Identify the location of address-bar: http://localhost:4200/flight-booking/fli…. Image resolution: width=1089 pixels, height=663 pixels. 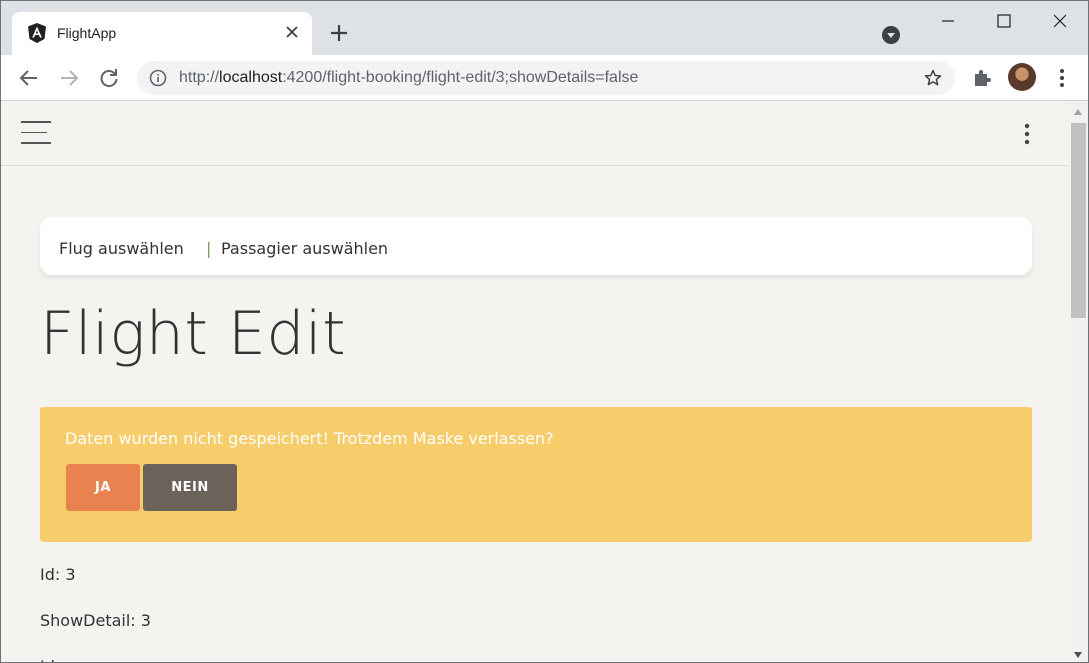
(546, 78).